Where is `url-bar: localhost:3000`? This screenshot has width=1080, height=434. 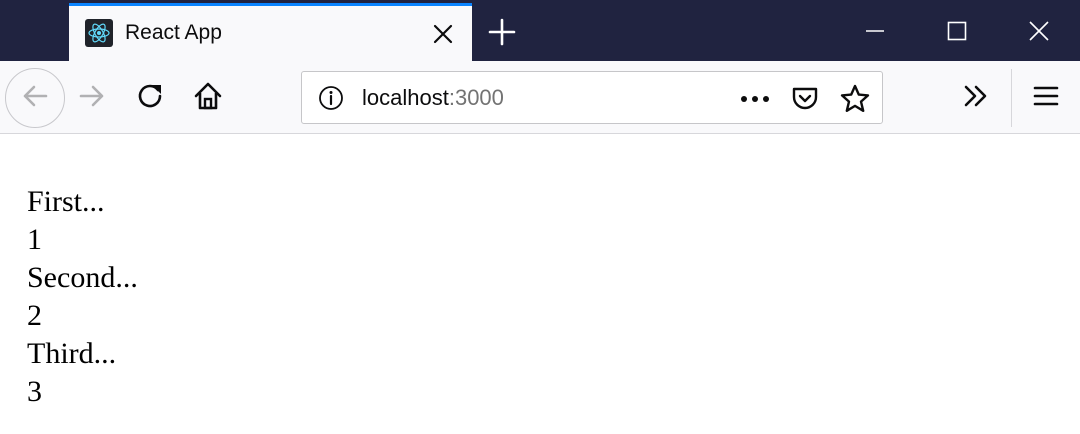 url-bar: localhost:3000 is located at coordinates (592, 97).